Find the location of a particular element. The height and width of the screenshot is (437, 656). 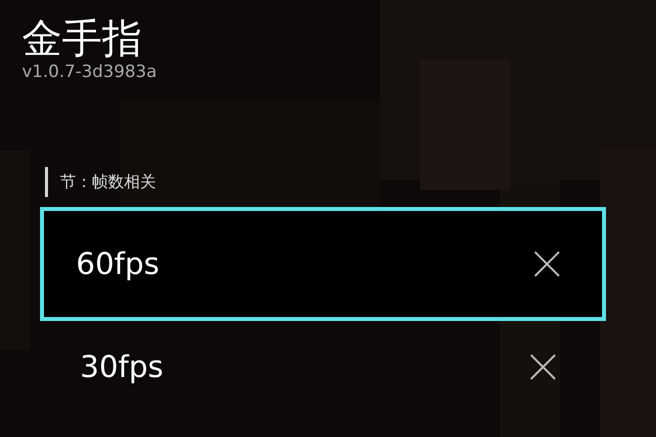

cheat-name: 30fps is located at coordinates (122, 367).